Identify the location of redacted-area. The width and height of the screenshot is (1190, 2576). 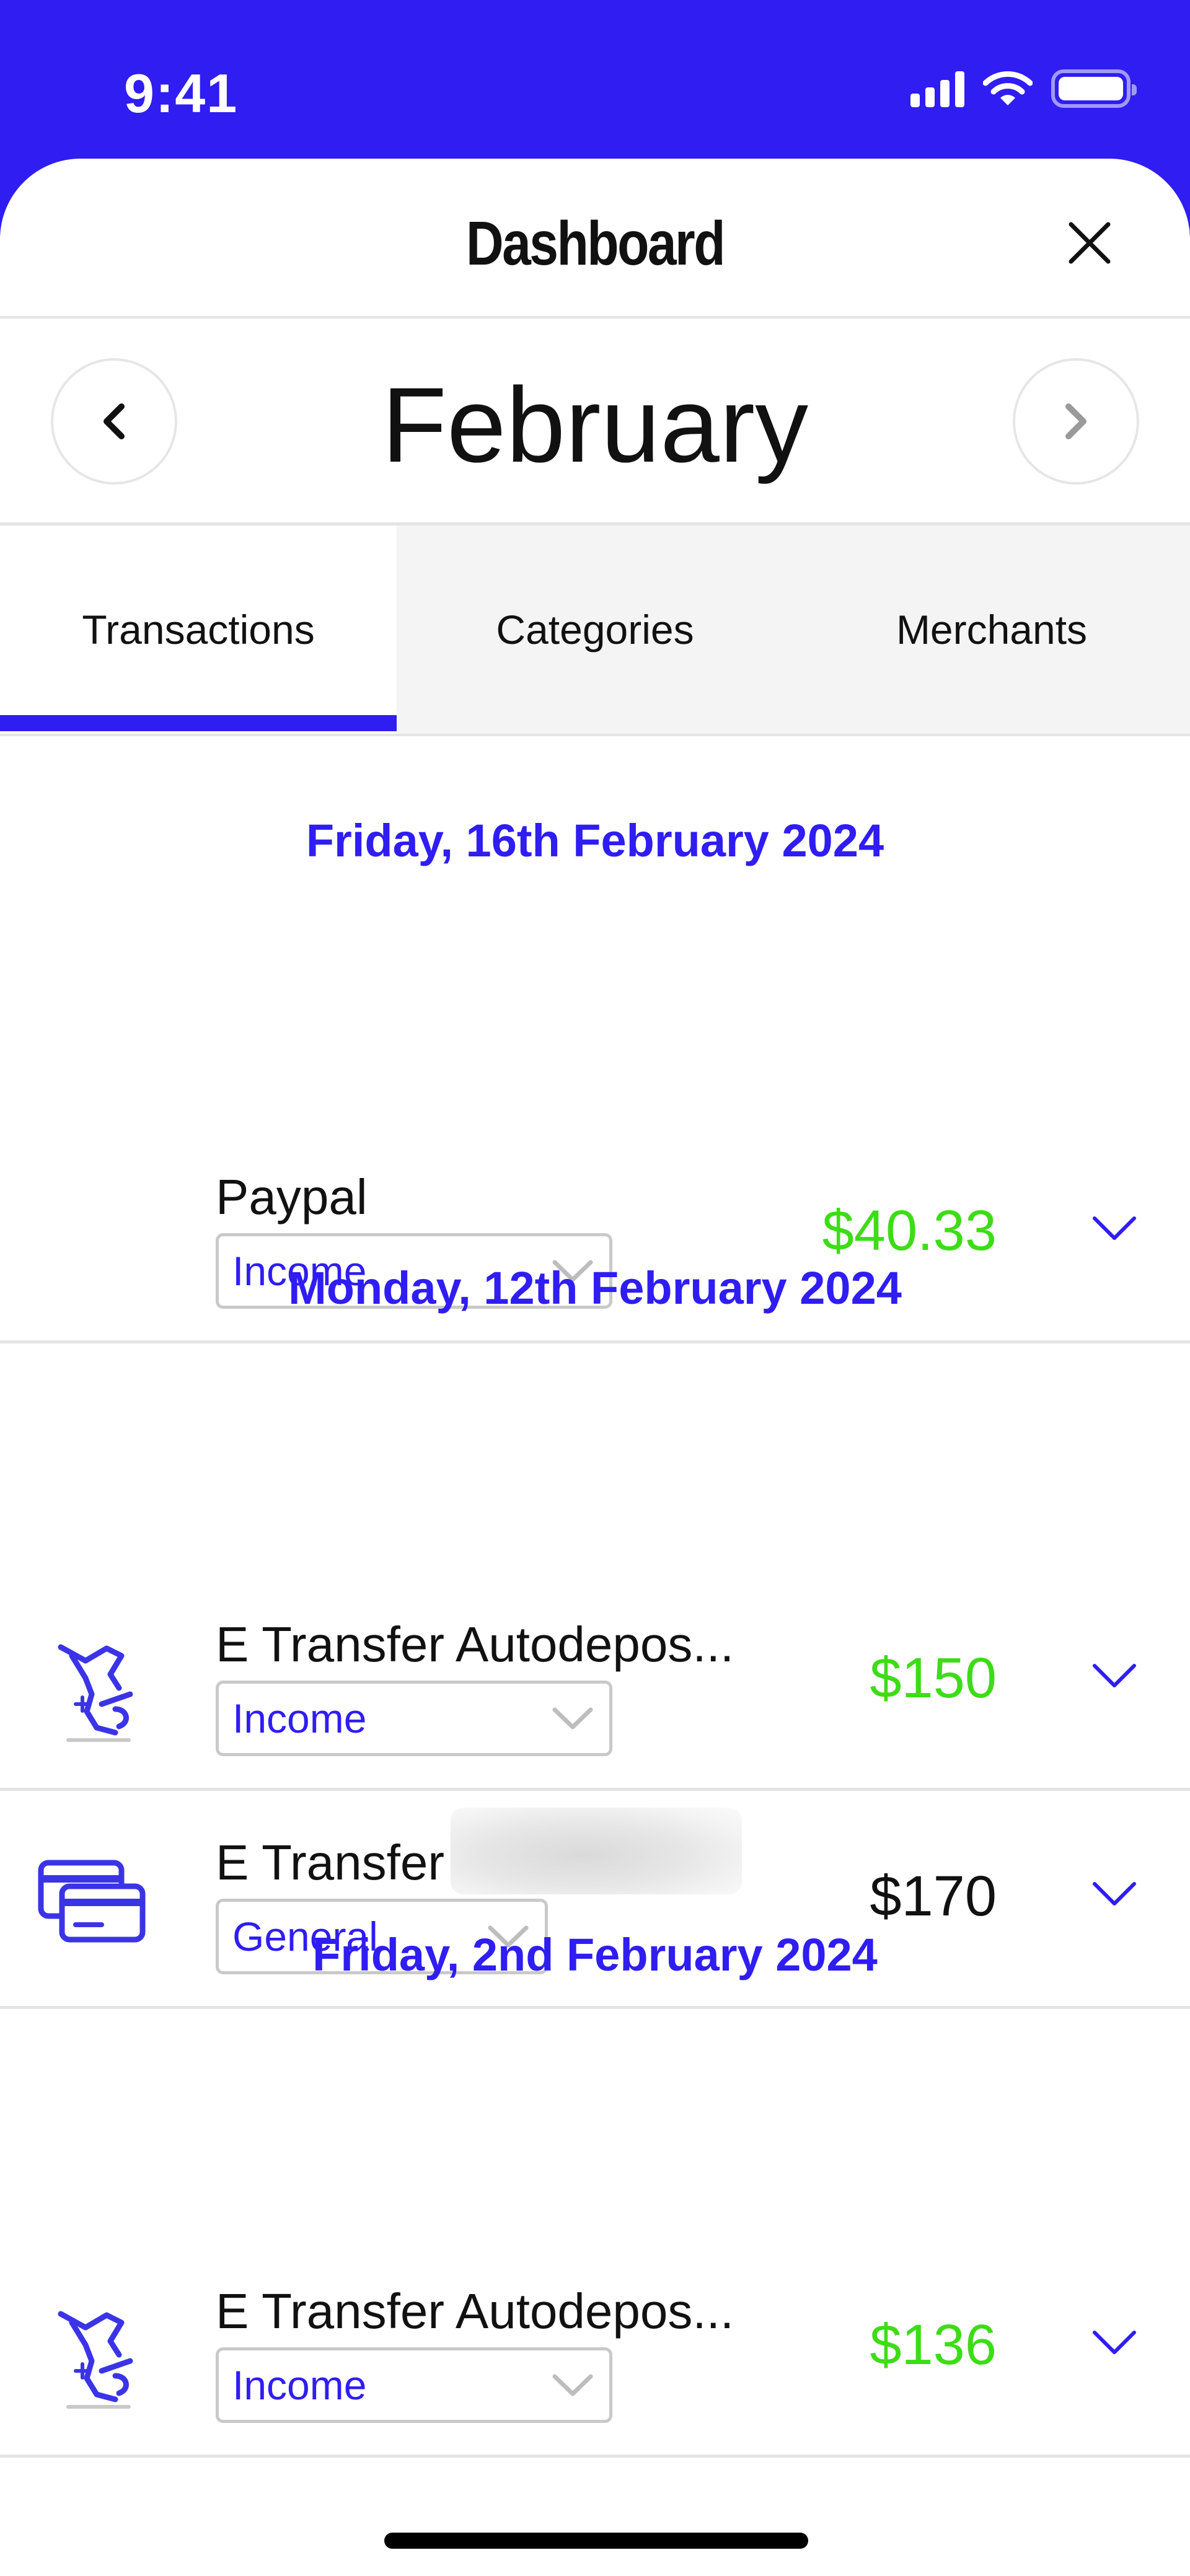
(597, 1850).